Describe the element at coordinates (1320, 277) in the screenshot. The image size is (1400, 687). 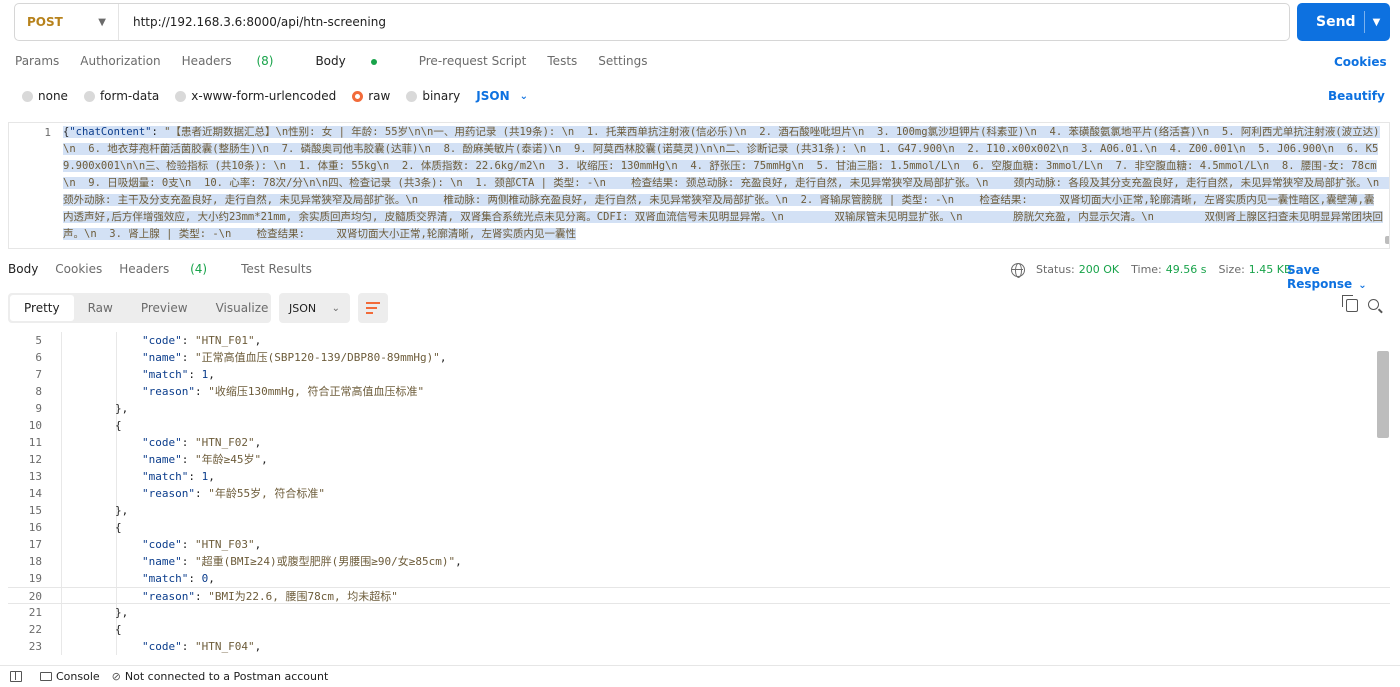
I see `save-response-label: Save Response` at that location.